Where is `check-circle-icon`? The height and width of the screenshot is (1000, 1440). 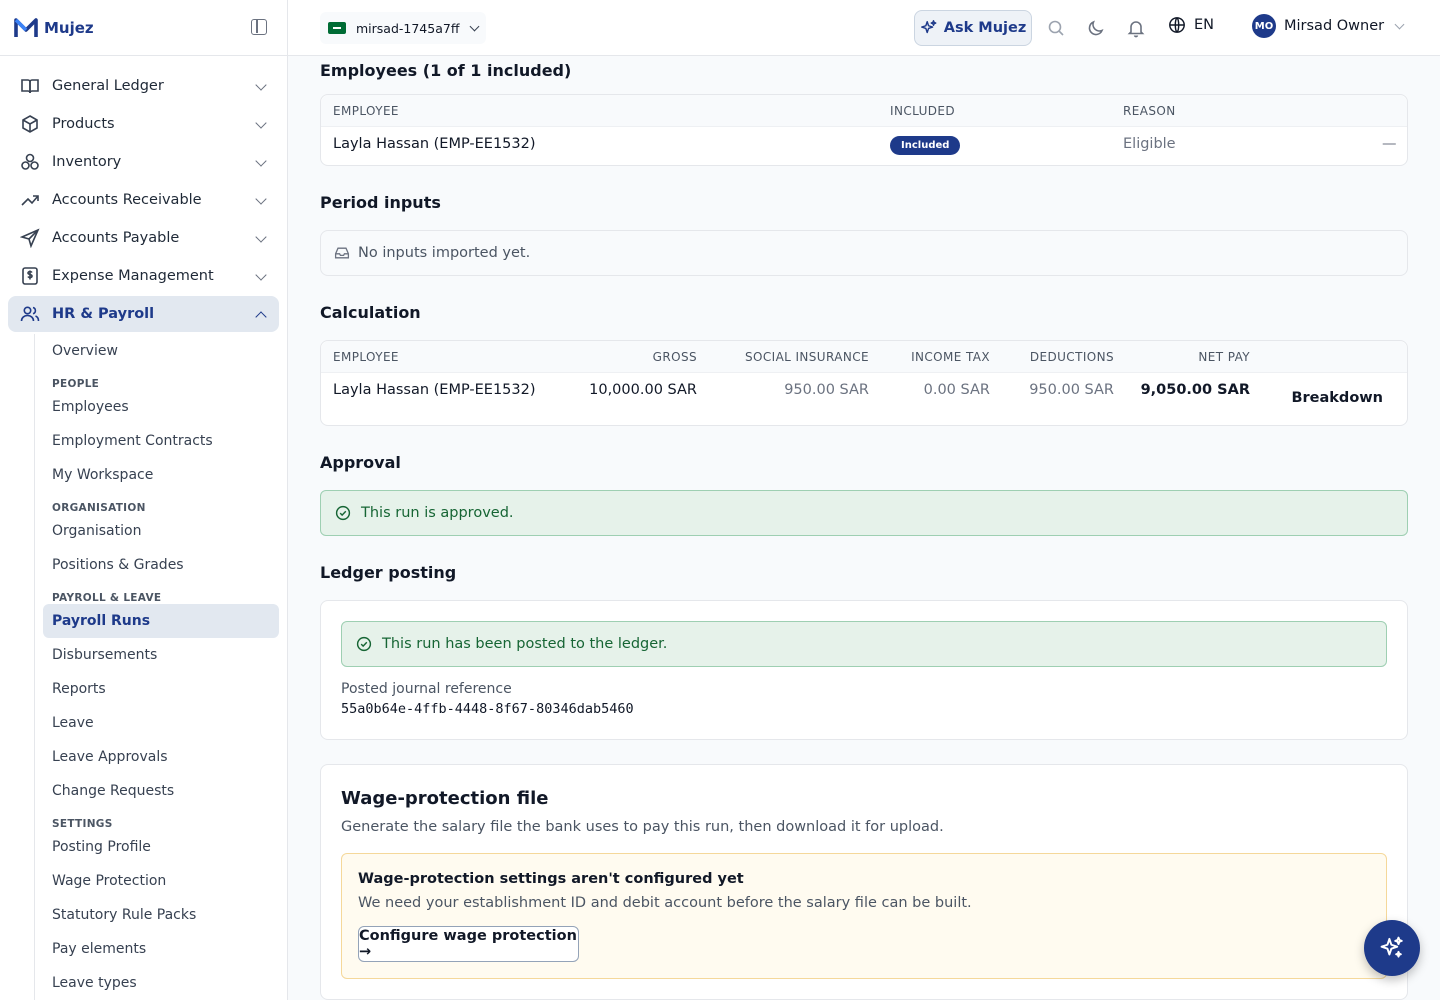
check-circle-icon is located at coordinates (364, 644).